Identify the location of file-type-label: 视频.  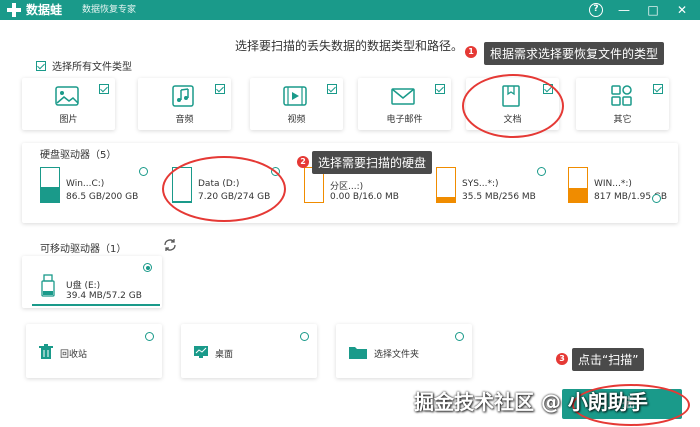
(296, 120).